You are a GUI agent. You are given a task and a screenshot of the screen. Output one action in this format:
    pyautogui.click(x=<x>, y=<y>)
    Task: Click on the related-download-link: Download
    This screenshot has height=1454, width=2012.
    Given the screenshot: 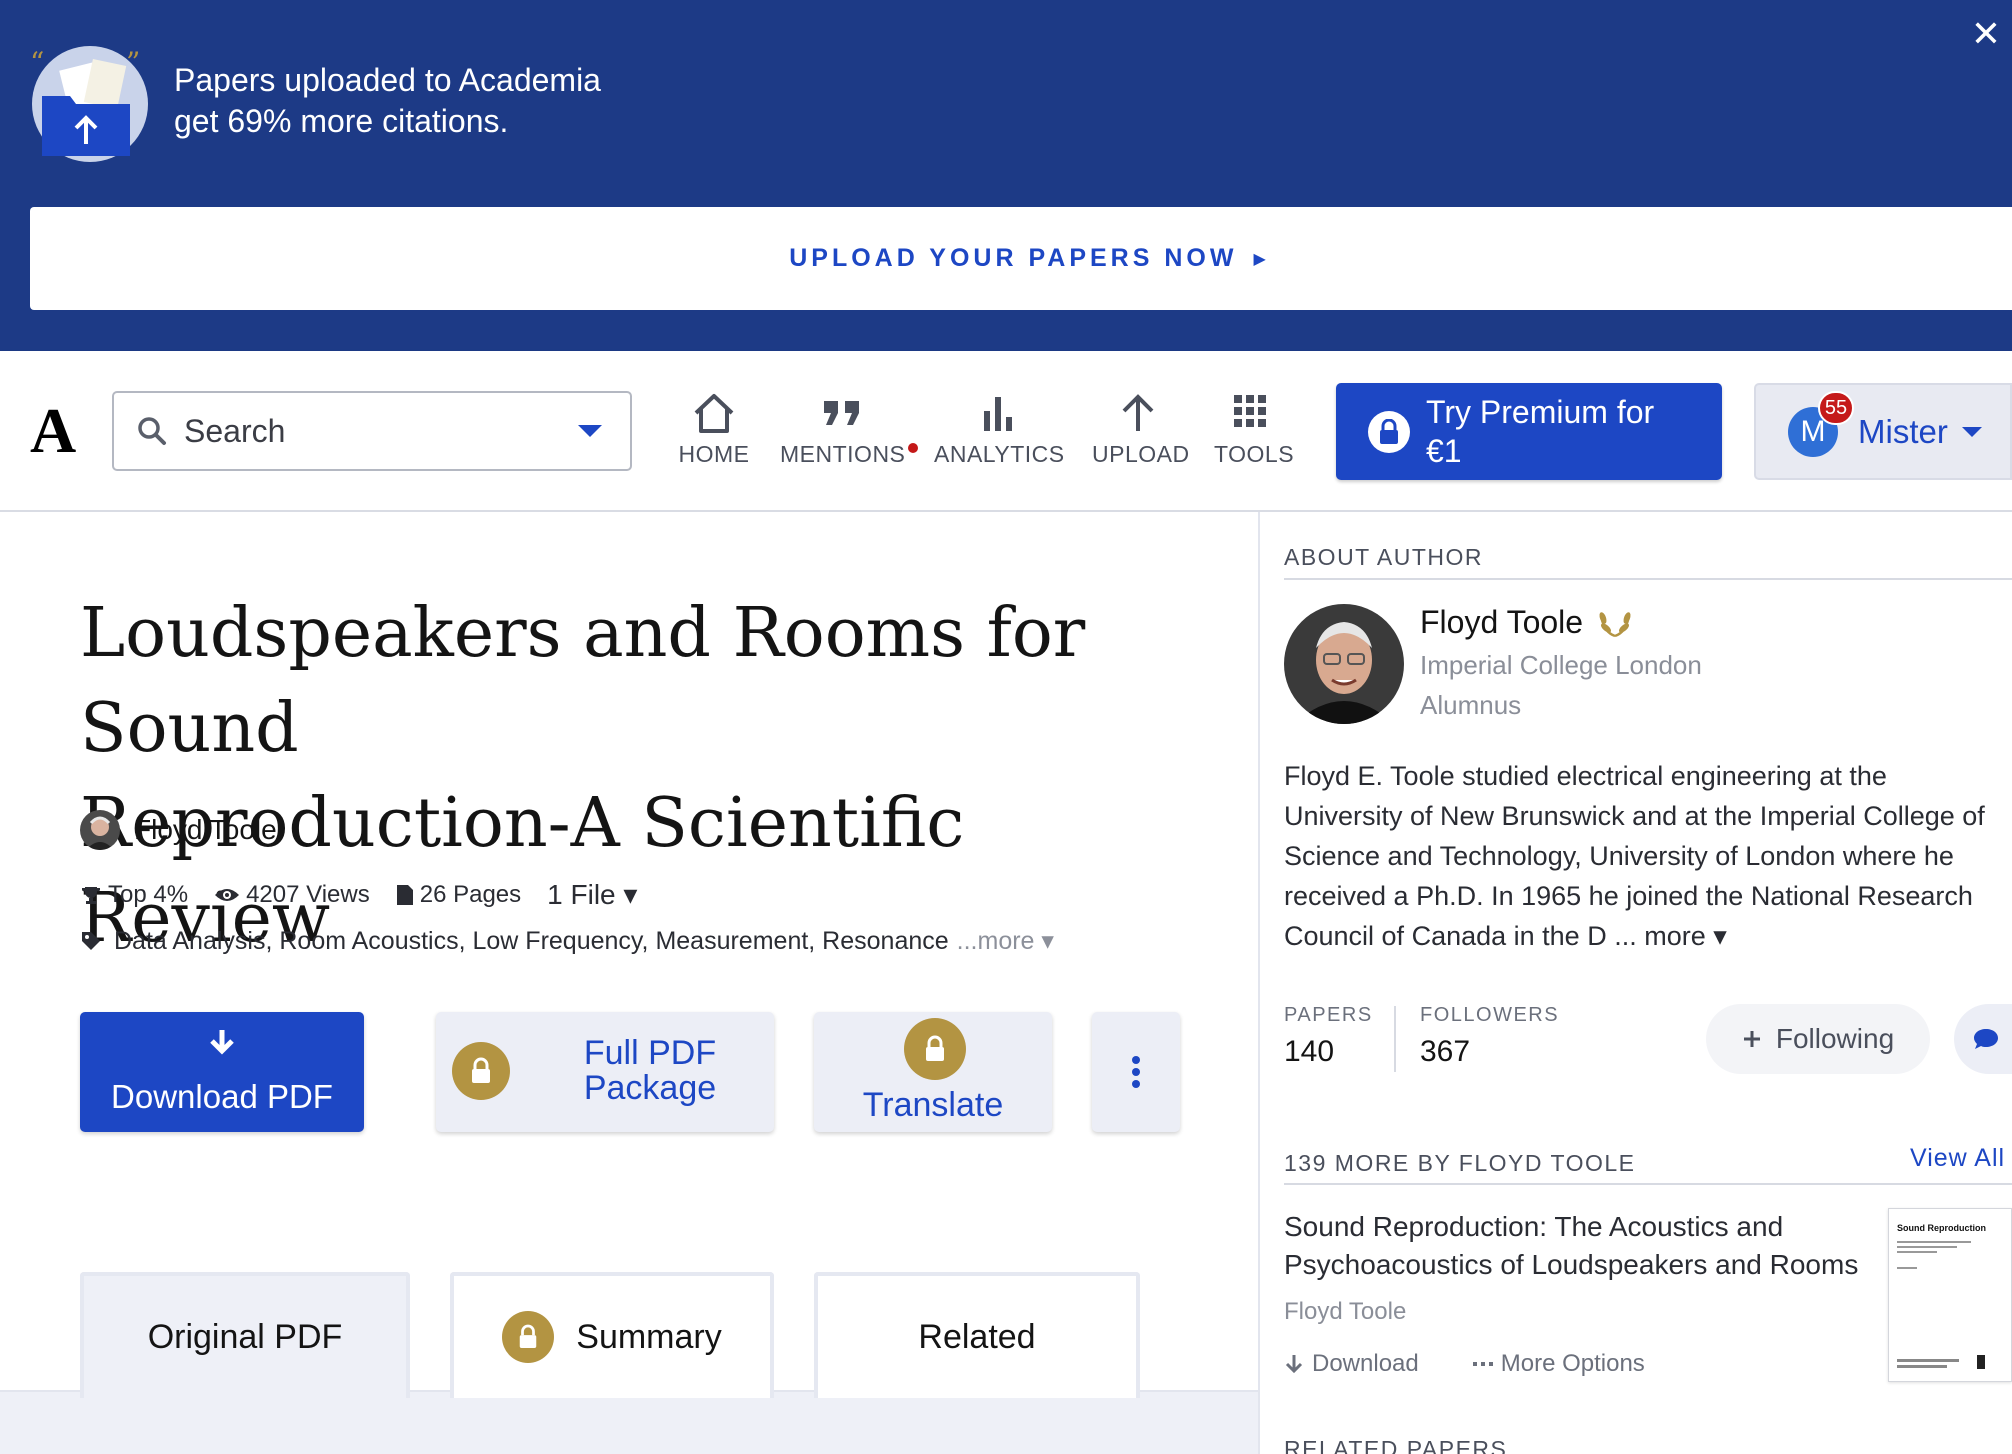 What is the action you would take?
    pyautogui.click(x=1351, y=1364)
    